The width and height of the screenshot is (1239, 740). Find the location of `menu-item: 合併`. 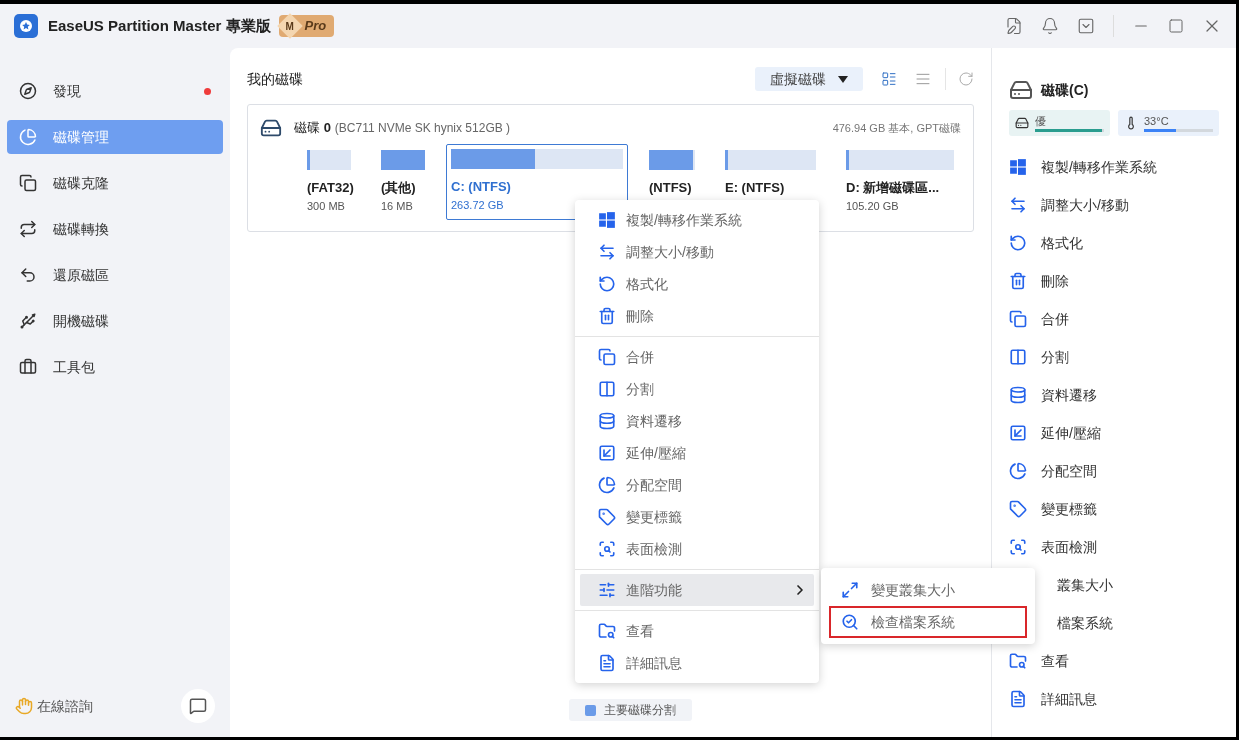

menu-item: 合併 is located at coordinates (697, 357).